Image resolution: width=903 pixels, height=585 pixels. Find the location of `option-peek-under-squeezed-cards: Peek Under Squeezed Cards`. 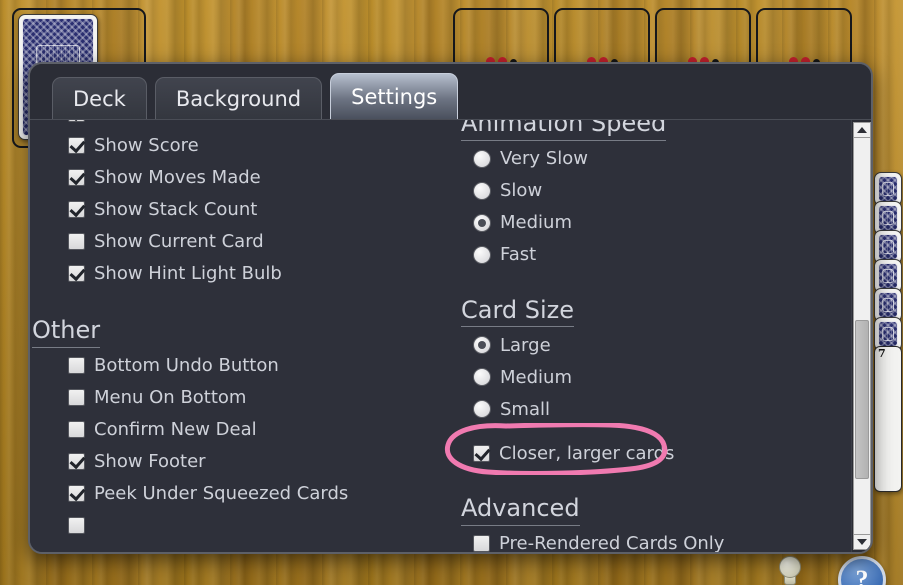

option-peek-under-squeezed-cards: Peek Under Squeezed Cards is located at coordinates (232, 494).